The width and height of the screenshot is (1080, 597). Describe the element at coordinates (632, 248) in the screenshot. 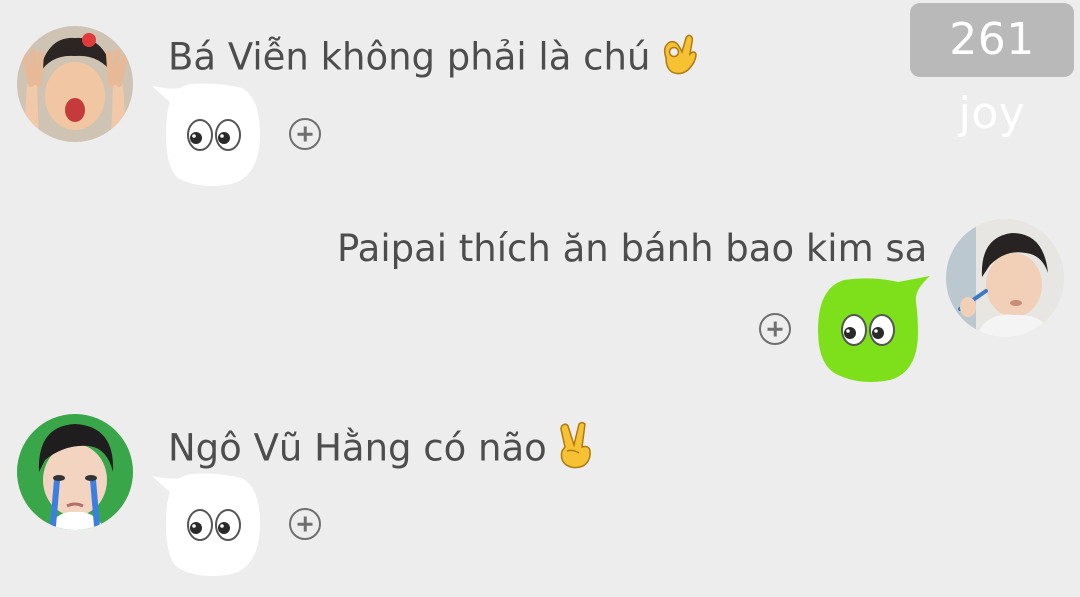

I see `message-text-2: Paipai thích ăn bánh bao kim sa` at that location.